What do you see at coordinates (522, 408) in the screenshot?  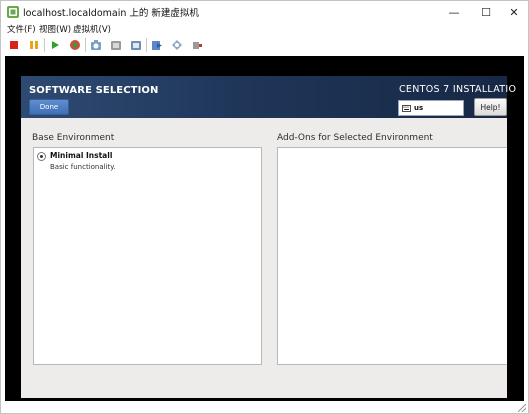 I see `resize-grip` at bounding box center [522, 408].